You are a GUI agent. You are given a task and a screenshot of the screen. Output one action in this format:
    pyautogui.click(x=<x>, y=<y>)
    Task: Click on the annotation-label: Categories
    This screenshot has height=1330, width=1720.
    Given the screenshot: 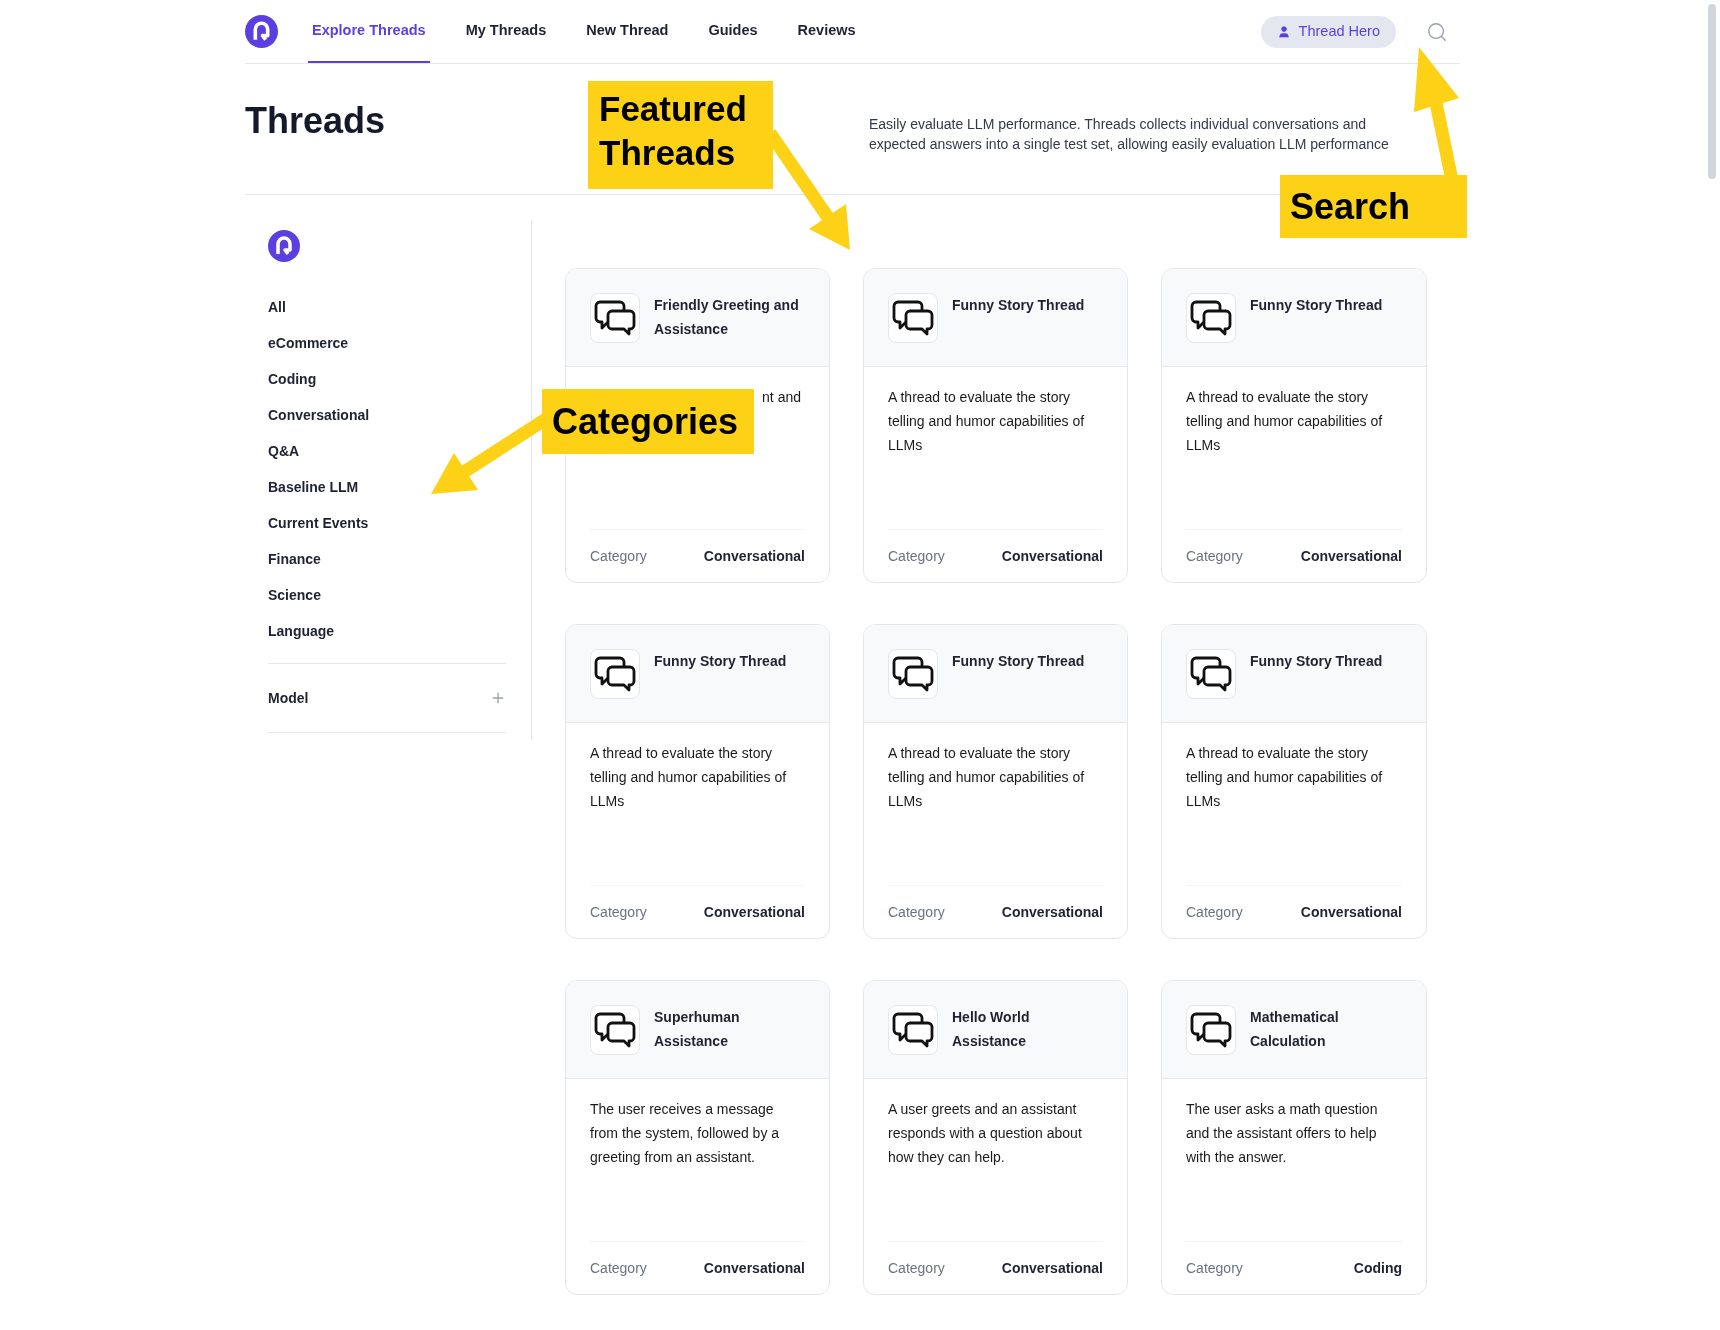 What is the action you would take?
    pyautogui.click(x=648, y=421)
    